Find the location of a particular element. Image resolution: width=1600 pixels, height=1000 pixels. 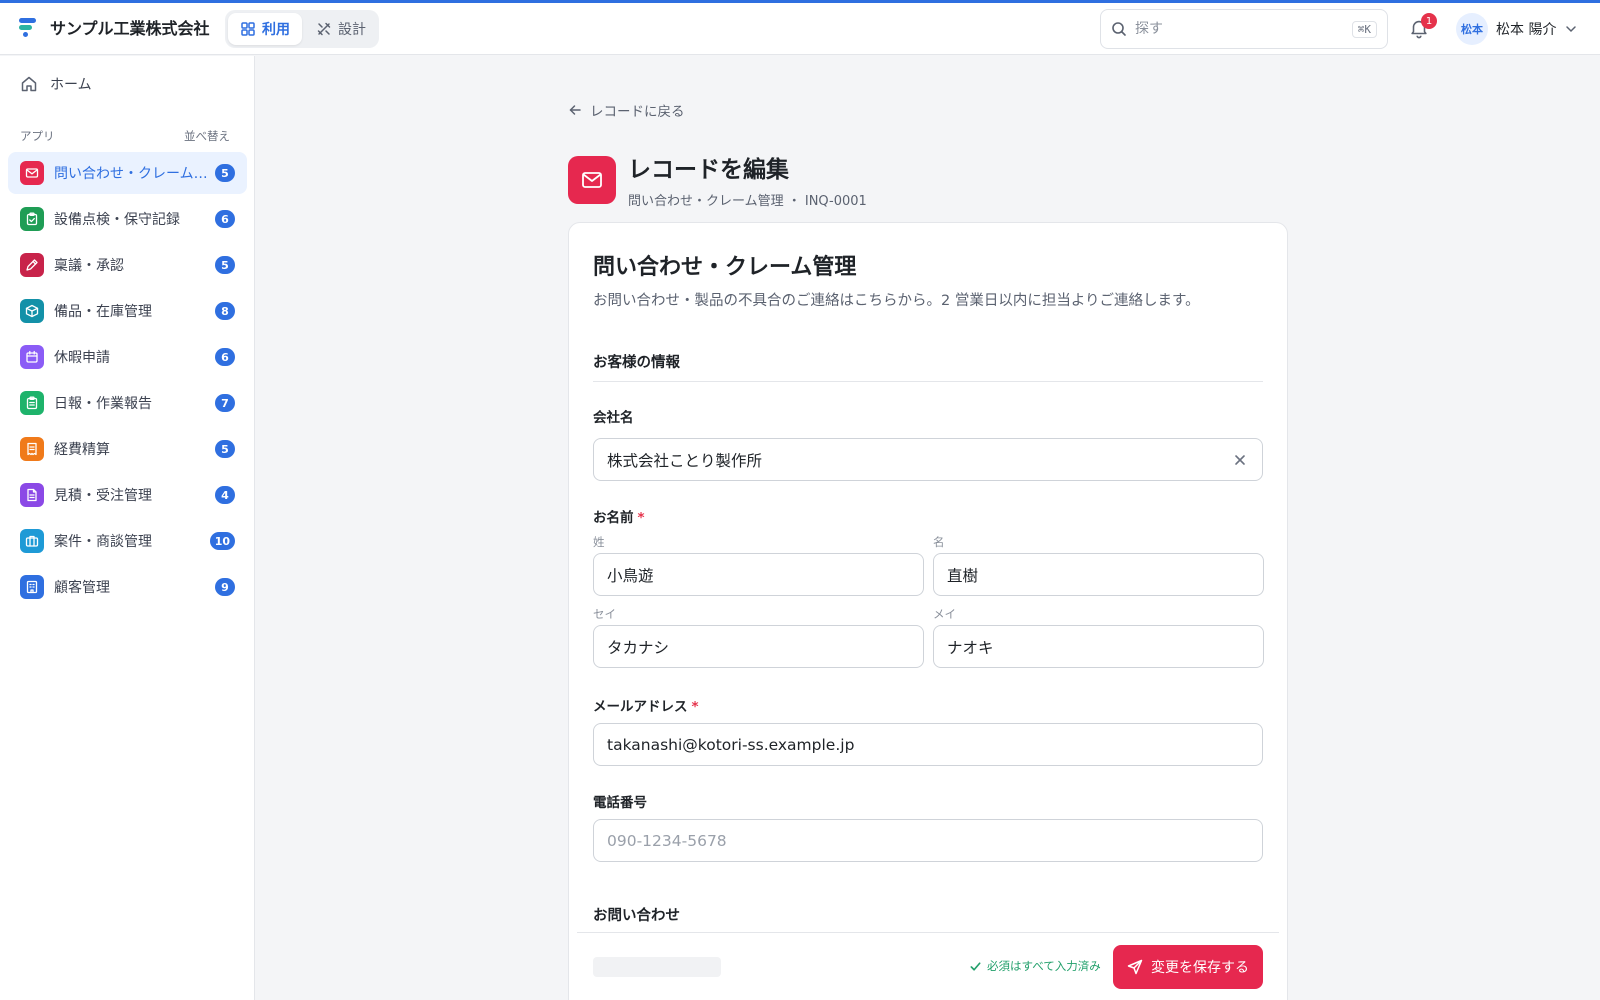

sidebar-app-item: 見積・受注管理 4 is located at coordinates (127, 495).